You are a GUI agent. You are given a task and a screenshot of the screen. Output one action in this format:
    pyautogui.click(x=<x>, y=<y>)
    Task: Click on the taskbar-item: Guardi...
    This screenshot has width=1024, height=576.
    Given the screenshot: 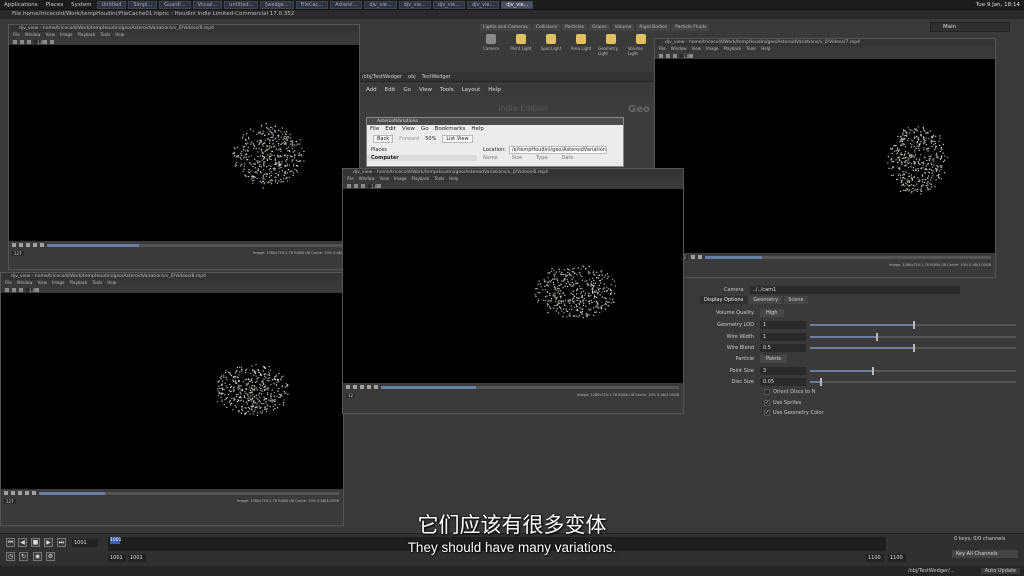 What is the action you would take?
    pyautogui.click(x=175, y=4)
    